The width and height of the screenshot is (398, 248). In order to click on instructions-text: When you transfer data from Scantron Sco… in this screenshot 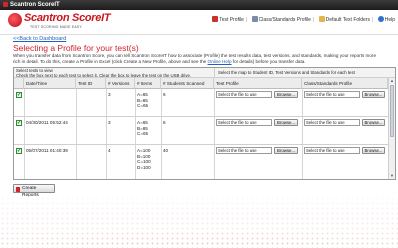, I will do `click(195, 58)`.